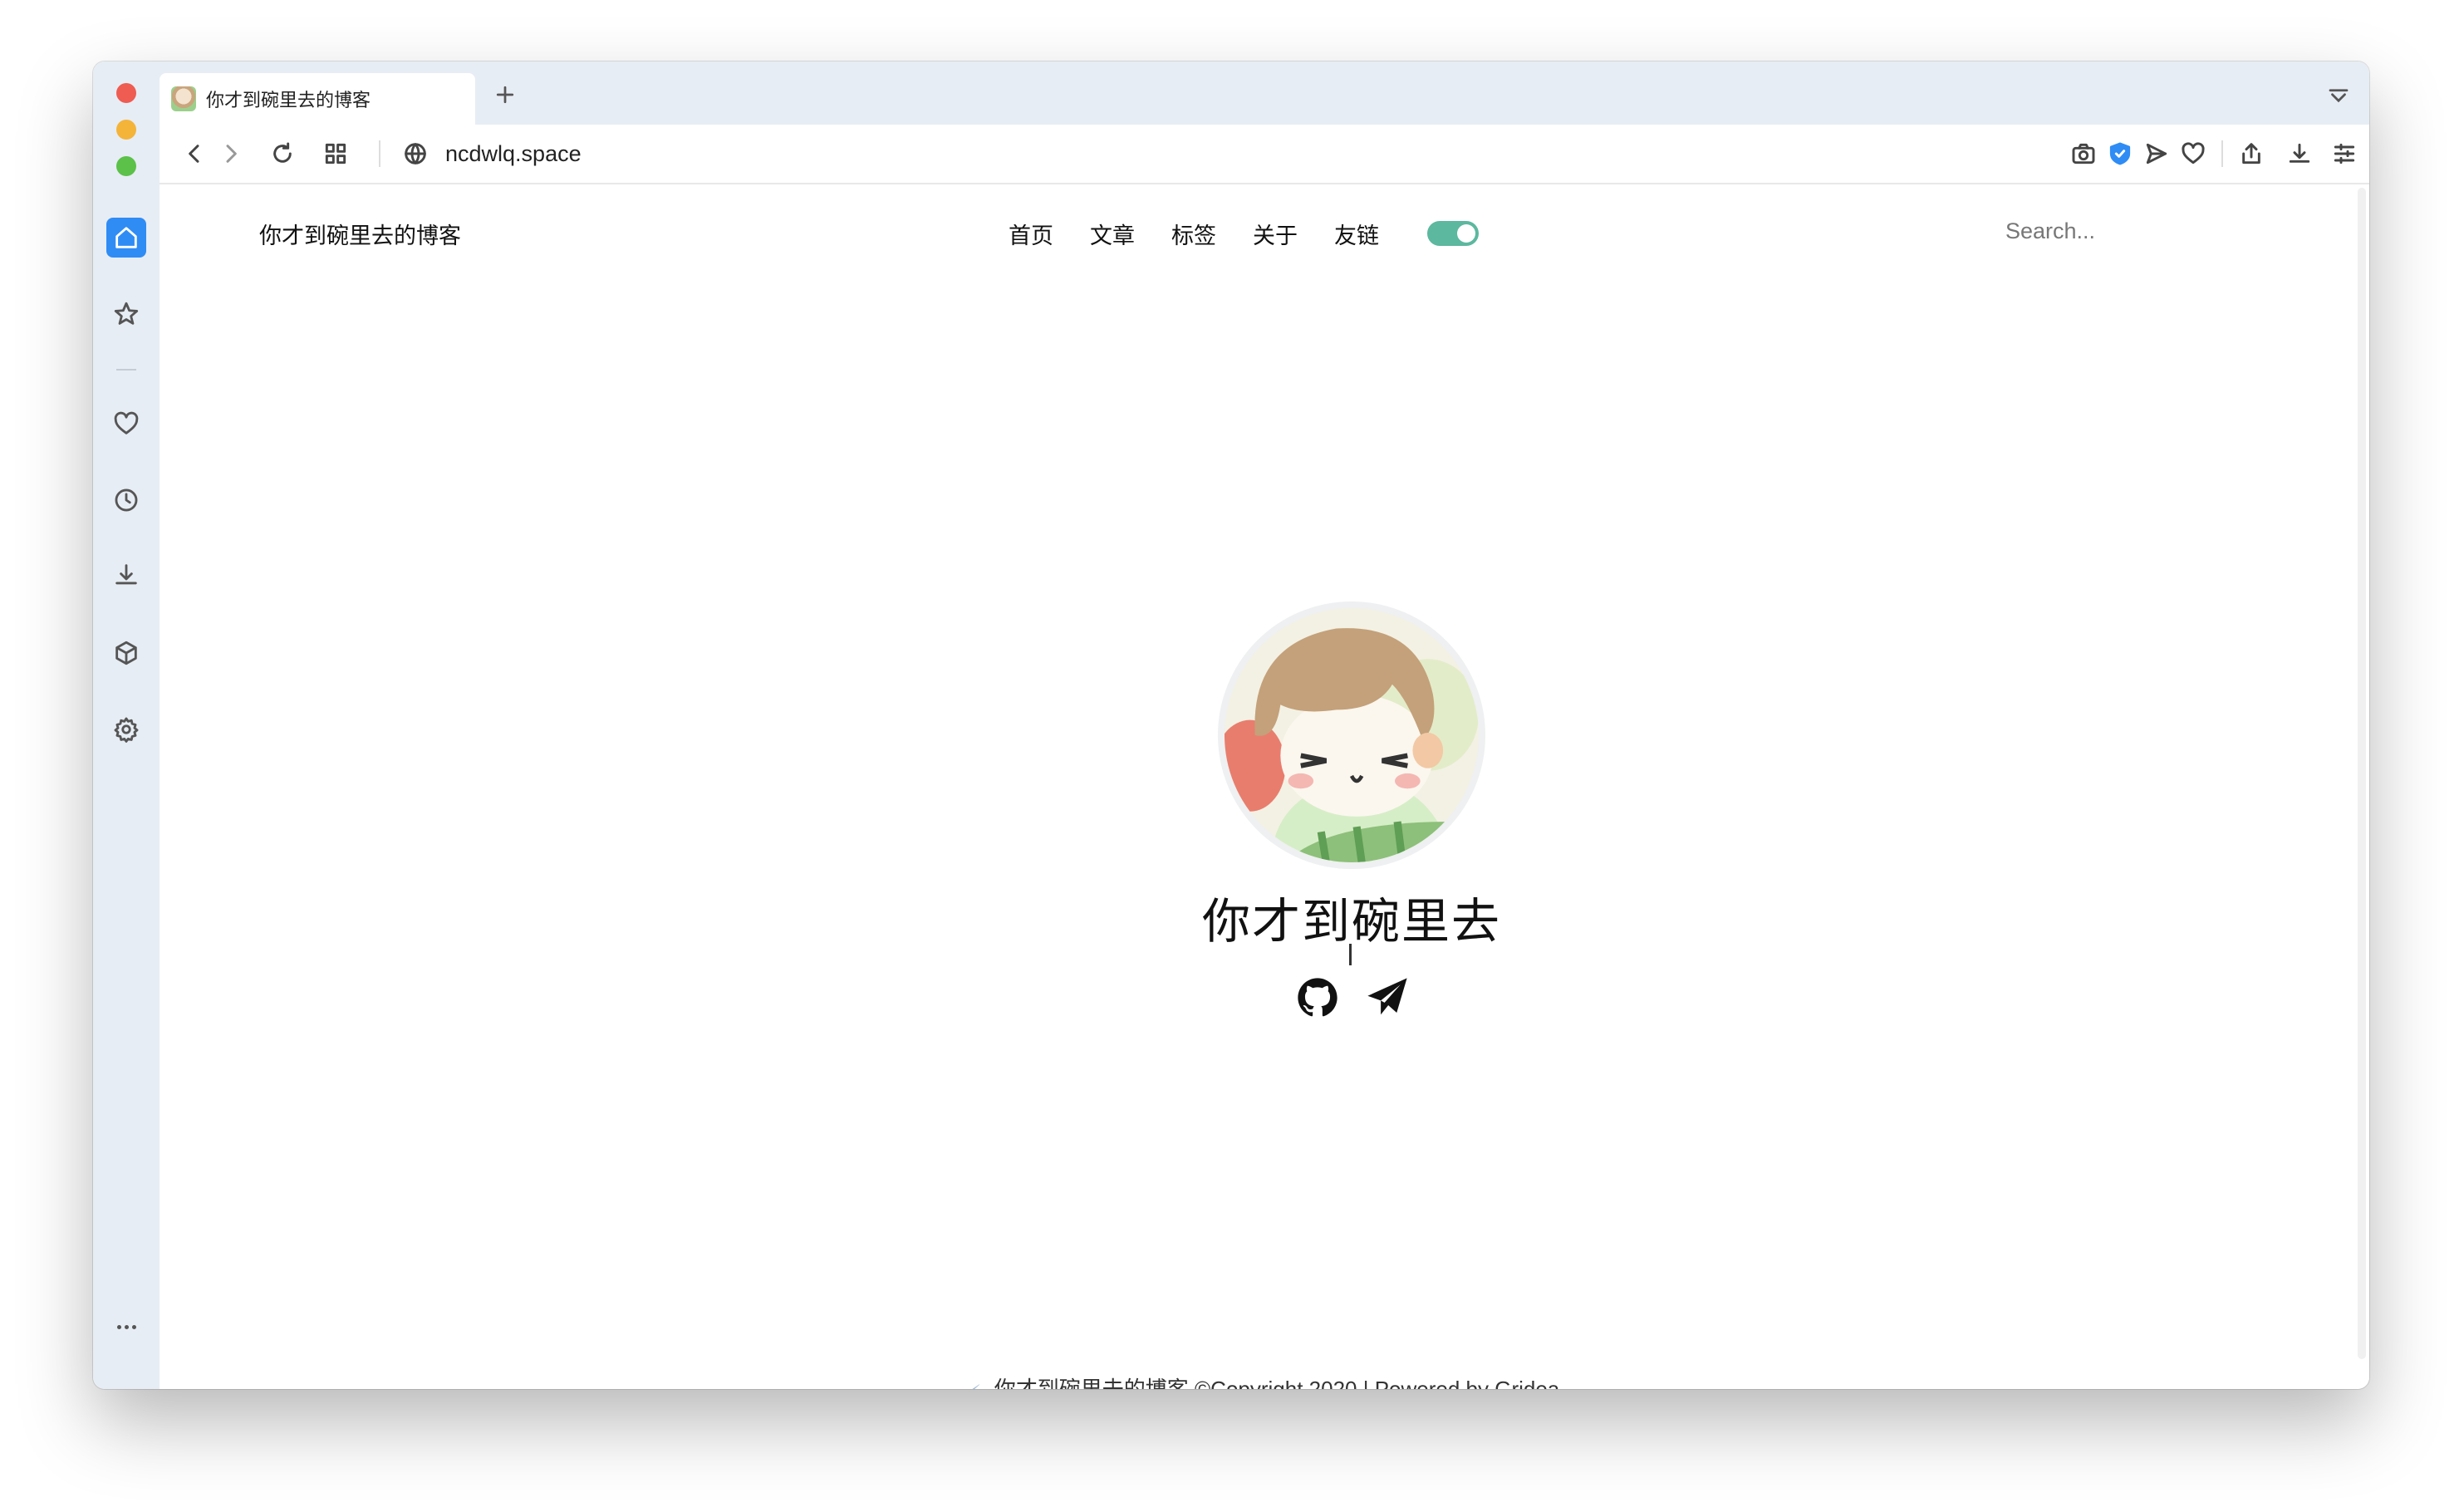 The image size is (2459, 1512). Describe the element at coordinates (1351, 922) in the screenshot. I see `hero-name: 你才到碗里去` at that location.